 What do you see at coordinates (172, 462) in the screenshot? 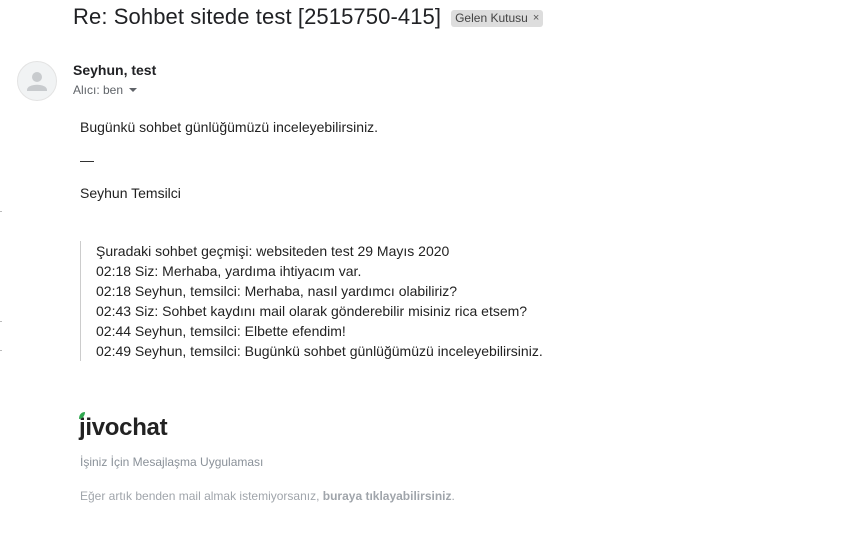
I see `footer-tagline: İşiniz İçin Mesajlaşma Uygulaması` at bounding box center [172, 462].